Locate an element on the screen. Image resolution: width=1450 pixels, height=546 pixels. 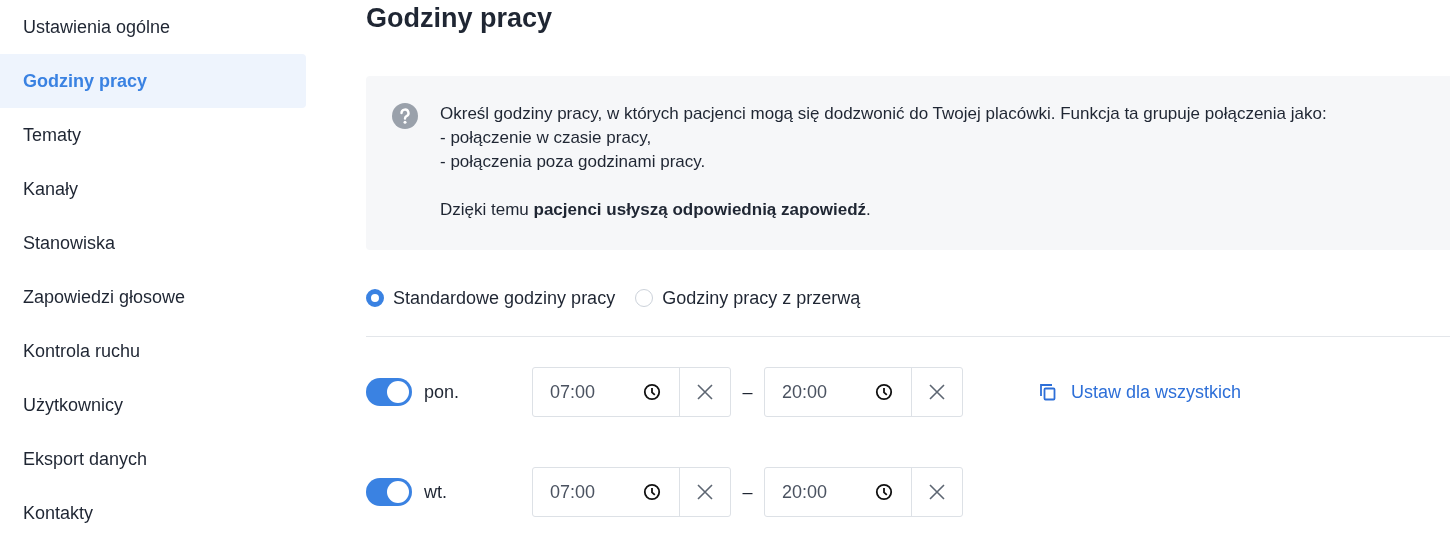
copy-link: Ustaw dla wszystkich is located at coordinates (1140, 392).